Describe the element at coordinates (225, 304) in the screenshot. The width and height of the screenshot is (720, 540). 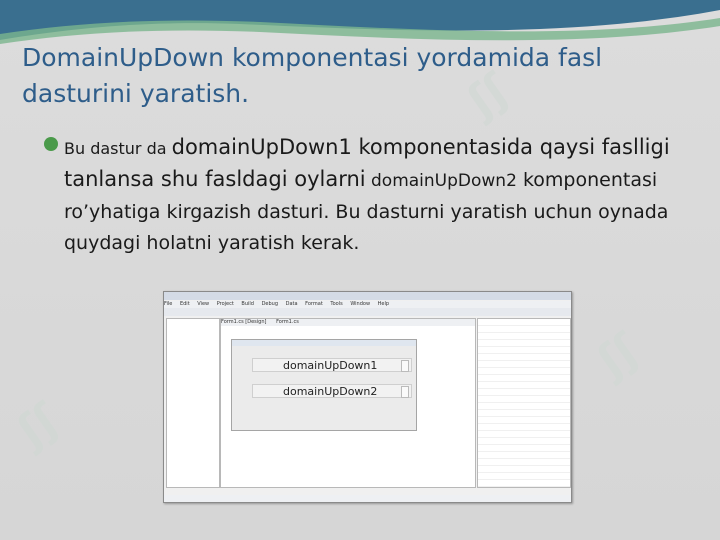
I see `menu-item: Project` at that location.